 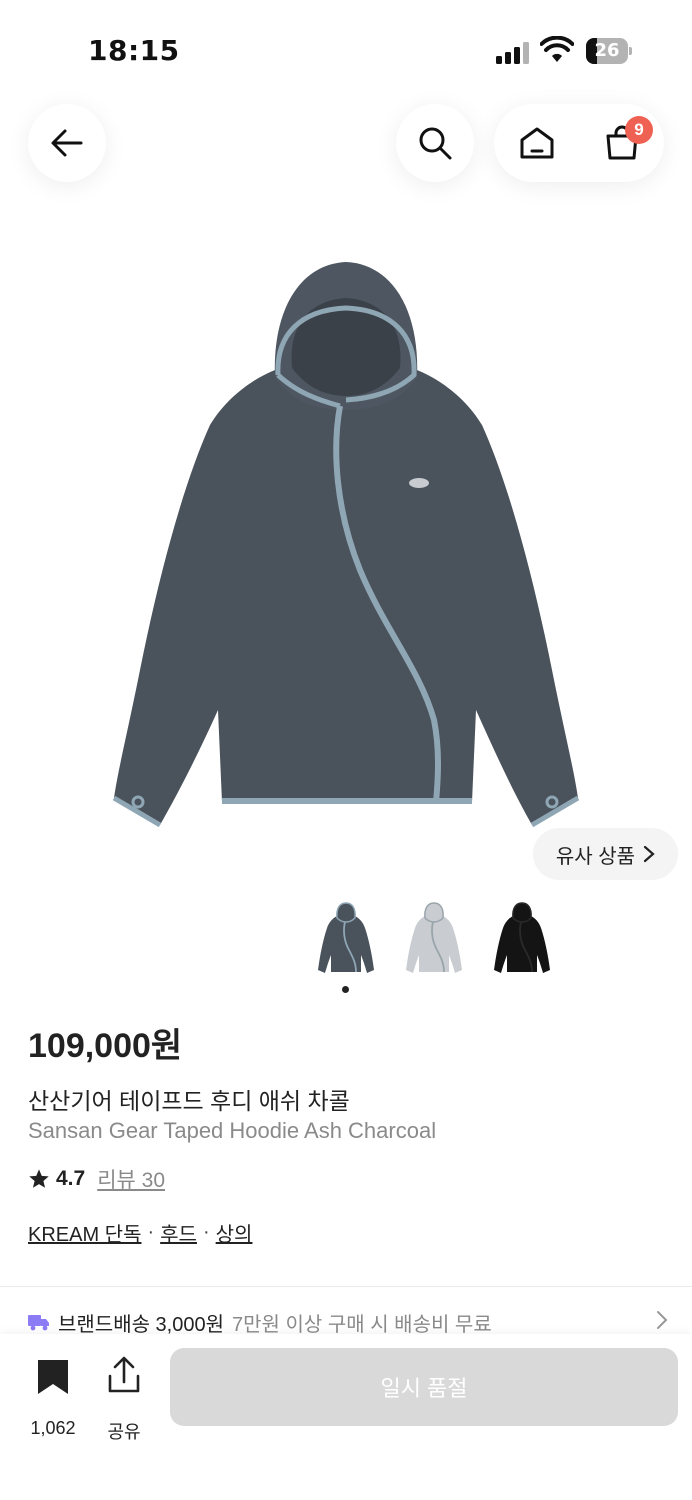 What do you see at coordinates (346, 50) in the screenshot?
I see `status-bar: 18:15 26` at bounding box center [346, 50].